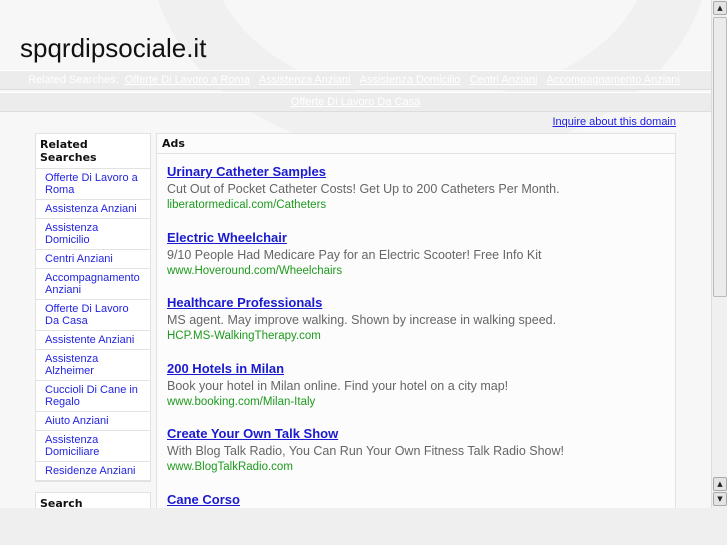 Image resolution: width=727 pixels, height=545 pixels. What do you see at coordinates (73, 80) in the screenshot?
I see `nav-label: Related Searches:` at bounding box center [73, 80].